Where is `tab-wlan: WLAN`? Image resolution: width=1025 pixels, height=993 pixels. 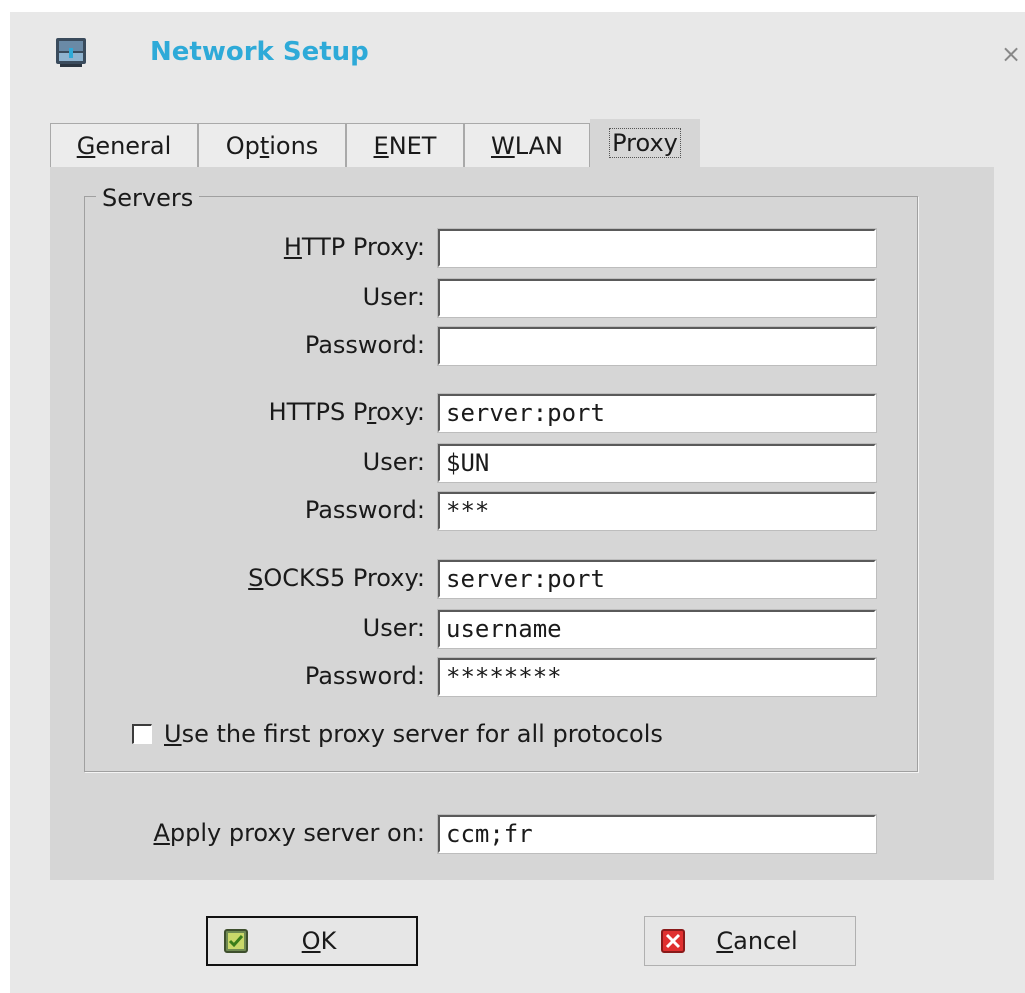 tab-wlan: WLAN is located at coordinates (527, 145).